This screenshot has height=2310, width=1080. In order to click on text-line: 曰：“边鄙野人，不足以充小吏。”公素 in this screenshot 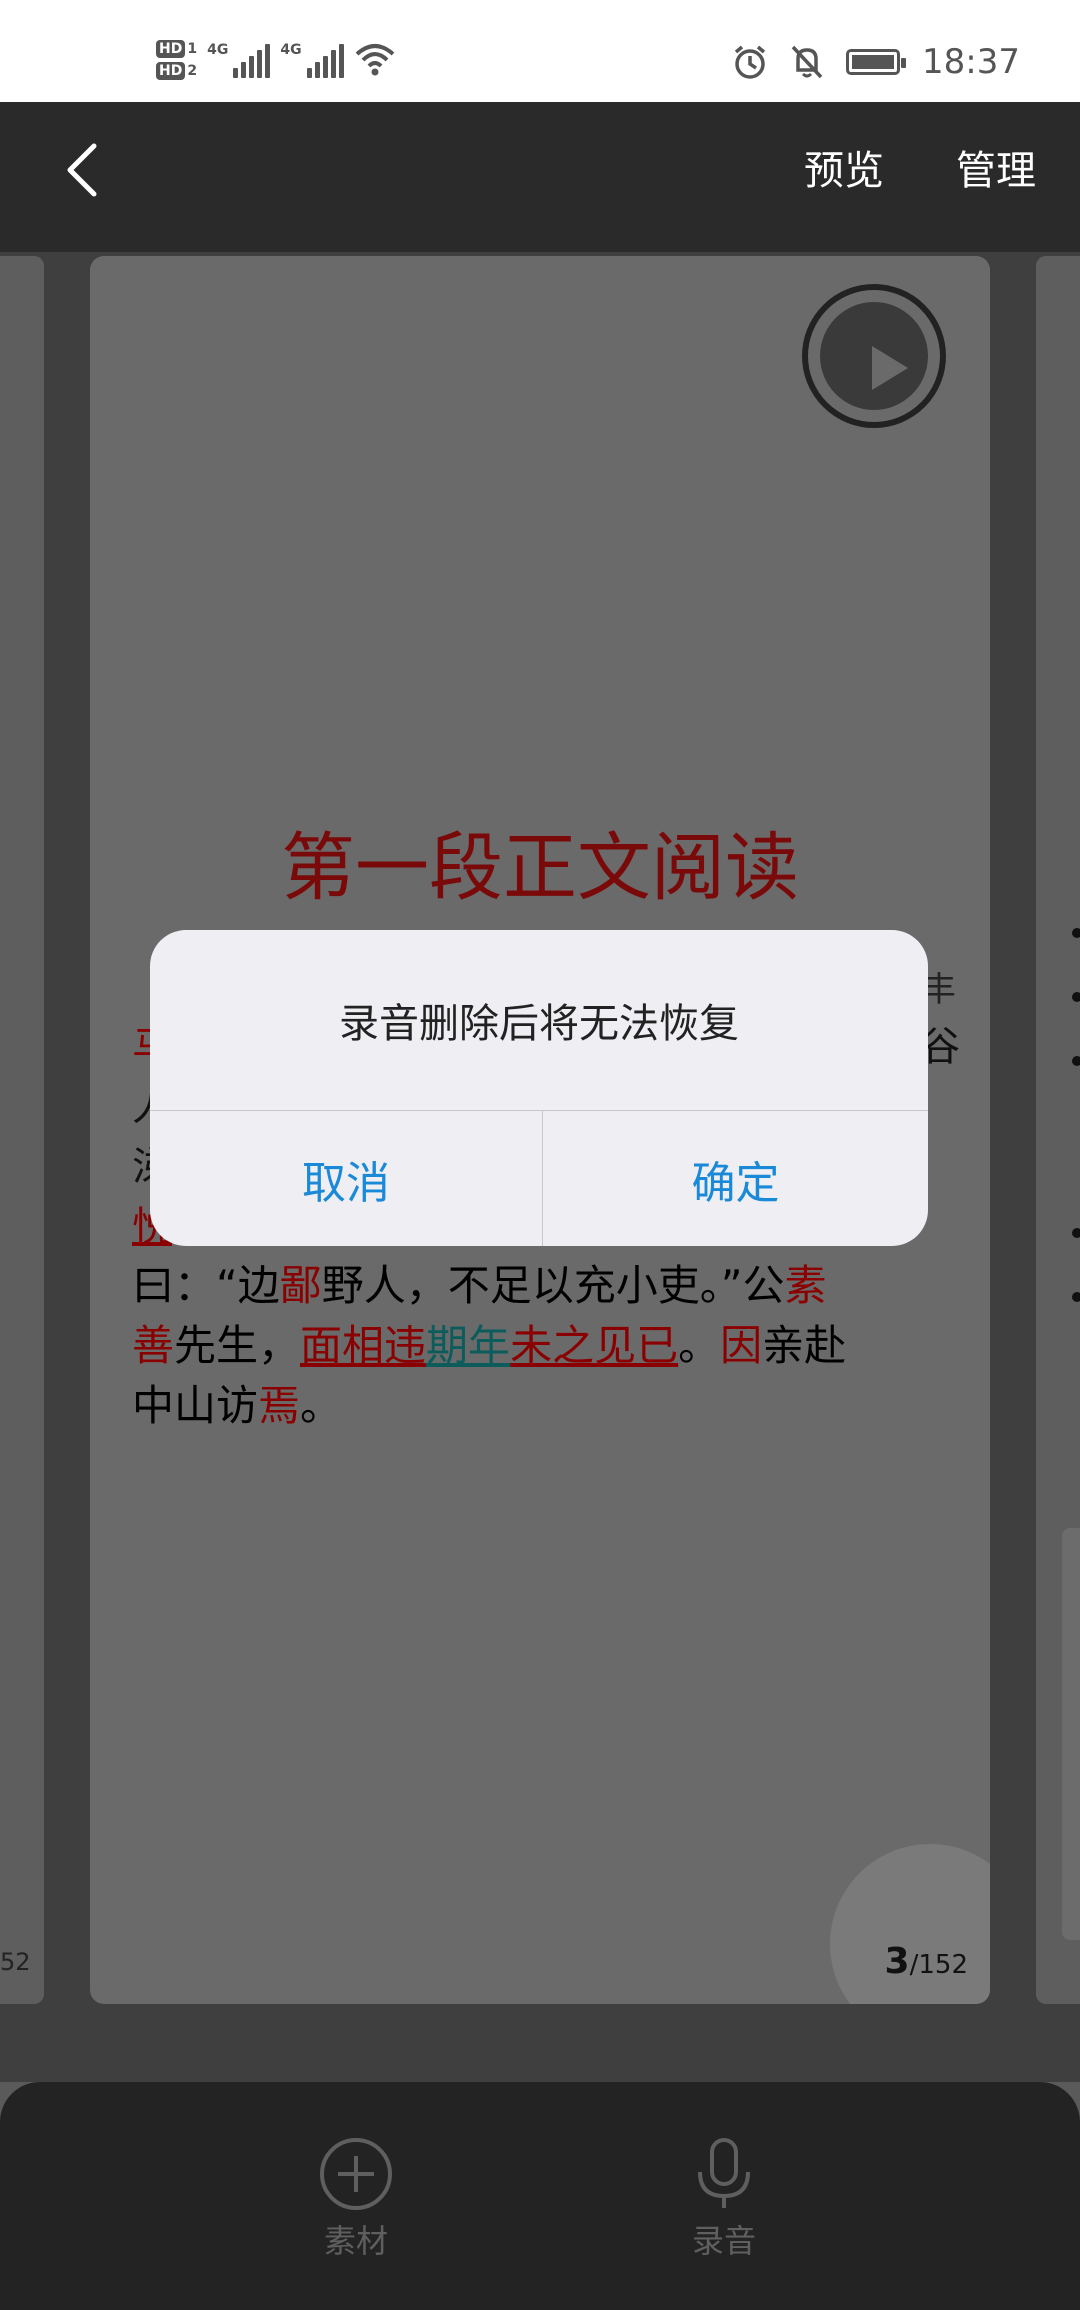, I will do `click(547, 1286)`.